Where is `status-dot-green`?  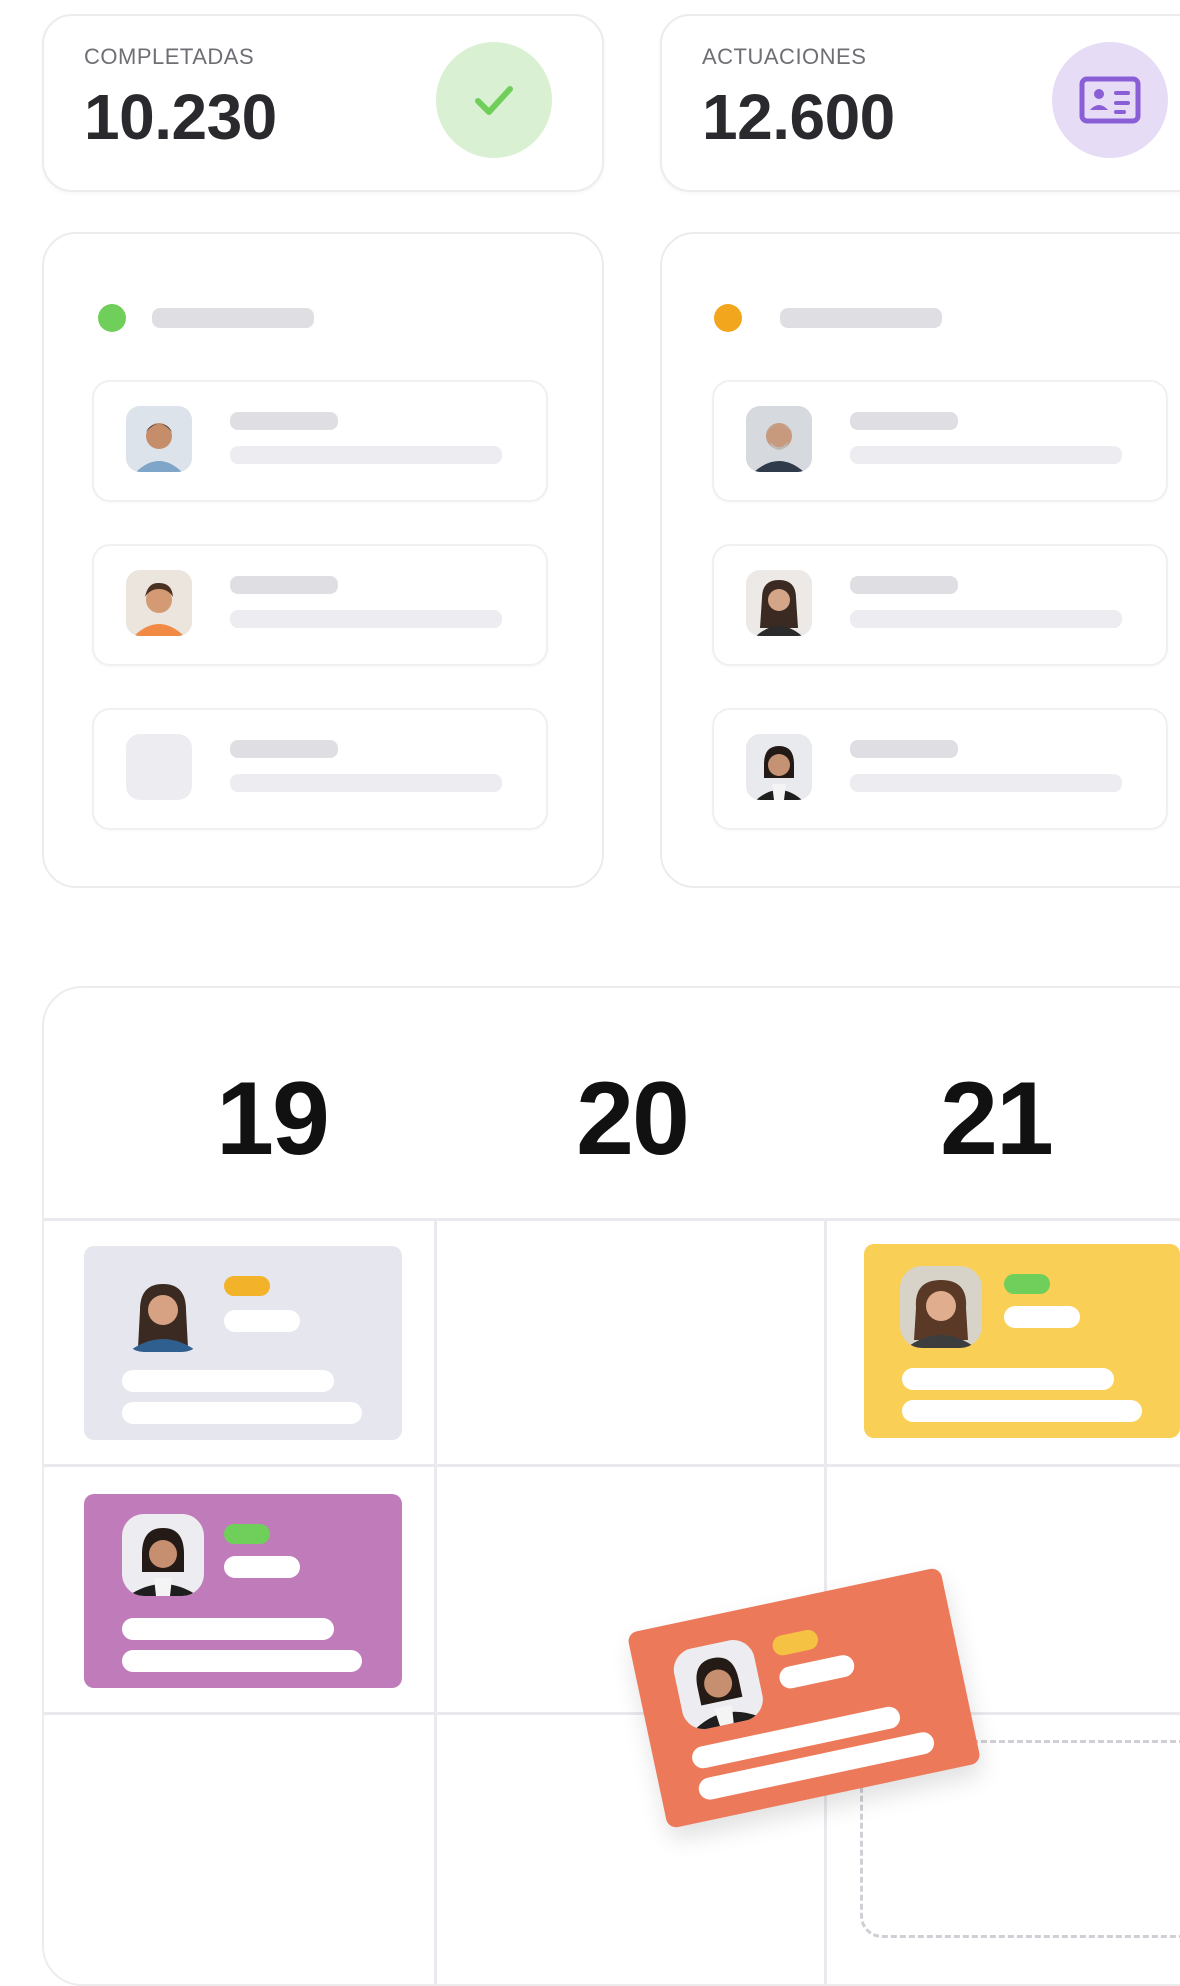 status-dot-green is located at coordinates (112, 318).